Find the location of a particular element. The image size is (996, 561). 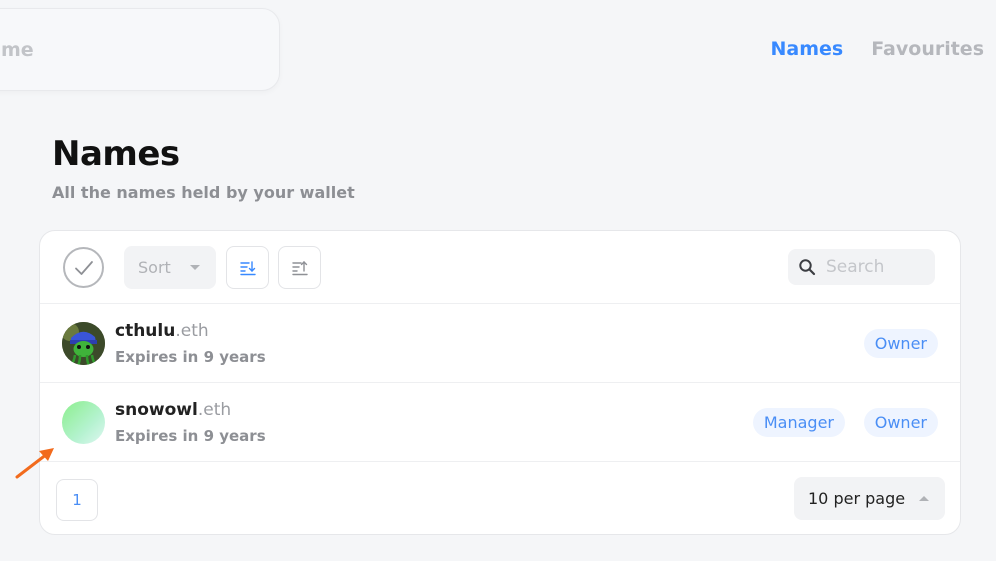

check-circle-icon is located at coordinates (83, 267).